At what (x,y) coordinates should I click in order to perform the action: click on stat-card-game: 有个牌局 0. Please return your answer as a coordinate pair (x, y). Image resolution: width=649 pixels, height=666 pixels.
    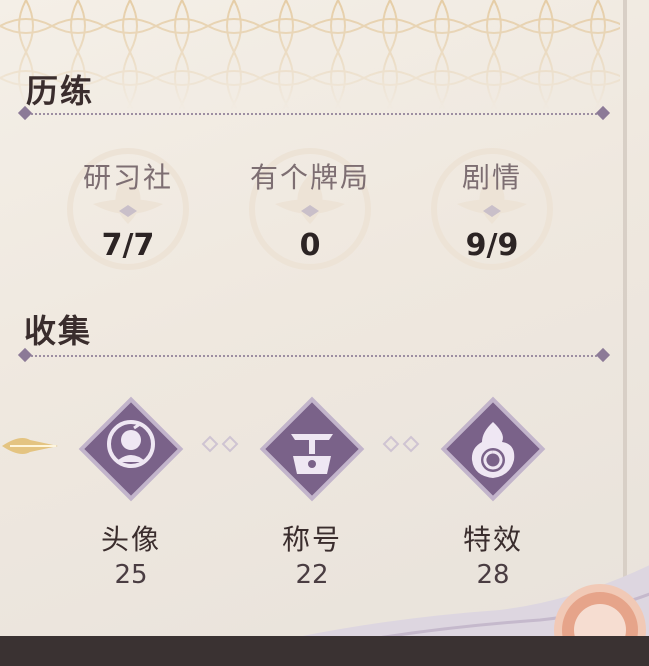
    Looking at the image, I should click on (310, 209).